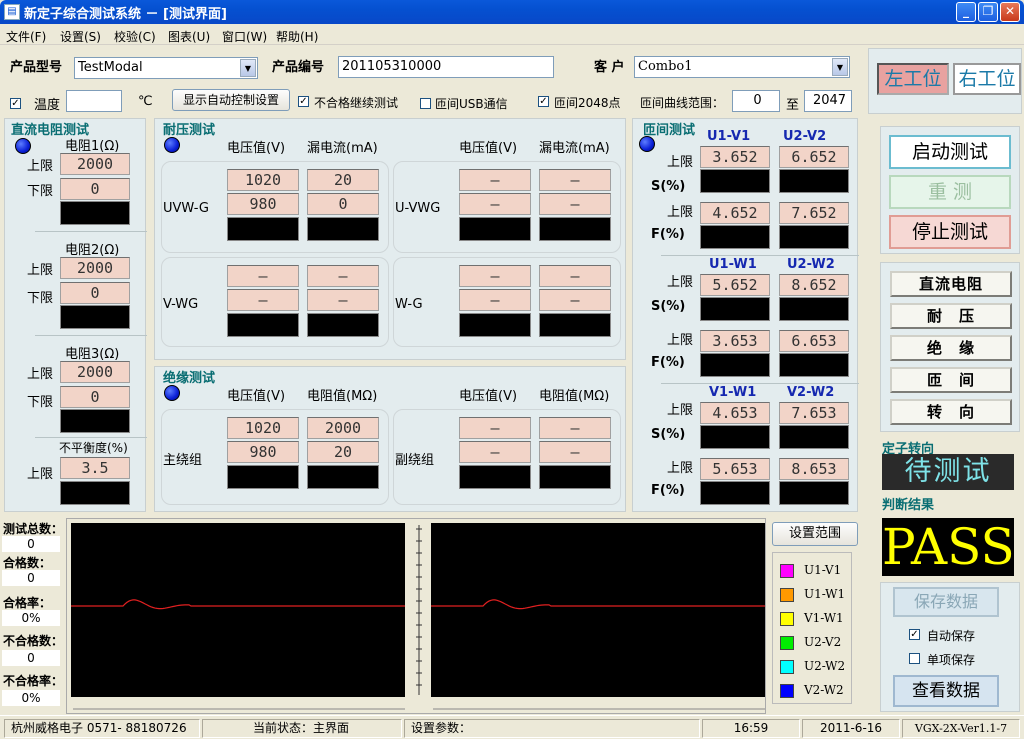 This screenshot has height=739, width=1024. I want to click on minimize-button: _, so click(966, 12).